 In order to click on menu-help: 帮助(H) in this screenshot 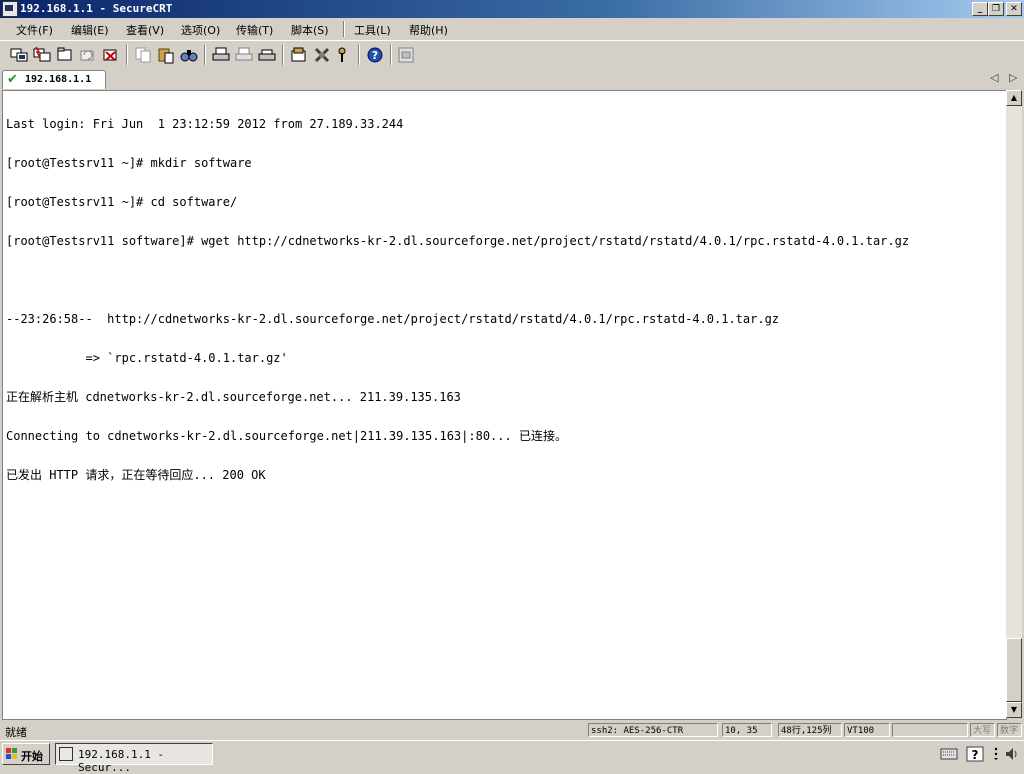, I will do `click(428, 30)`.